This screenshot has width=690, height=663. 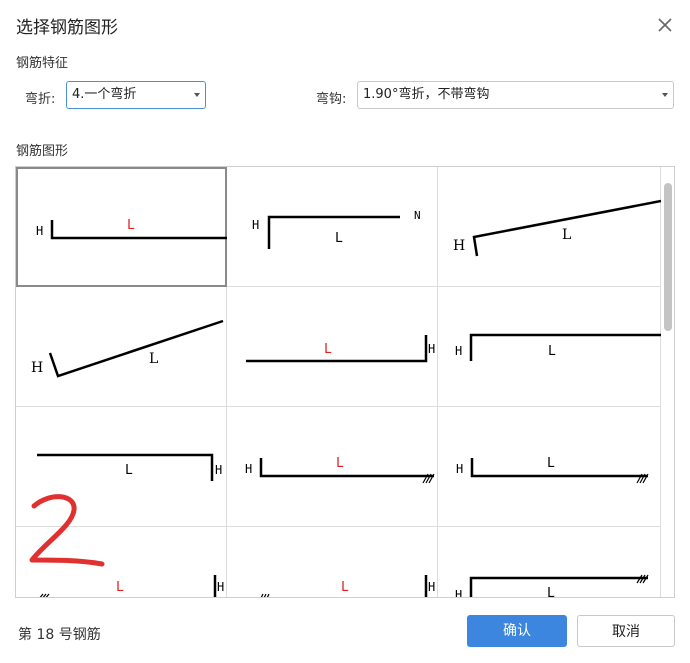 I want to click on confirm-button: 确认, so click(x=517, y=631).